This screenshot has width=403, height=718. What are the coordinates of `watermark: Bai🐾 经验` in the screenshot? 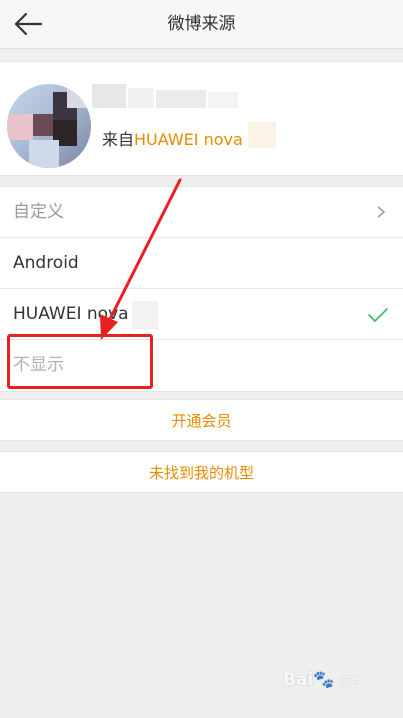 It's located at (321, 680).